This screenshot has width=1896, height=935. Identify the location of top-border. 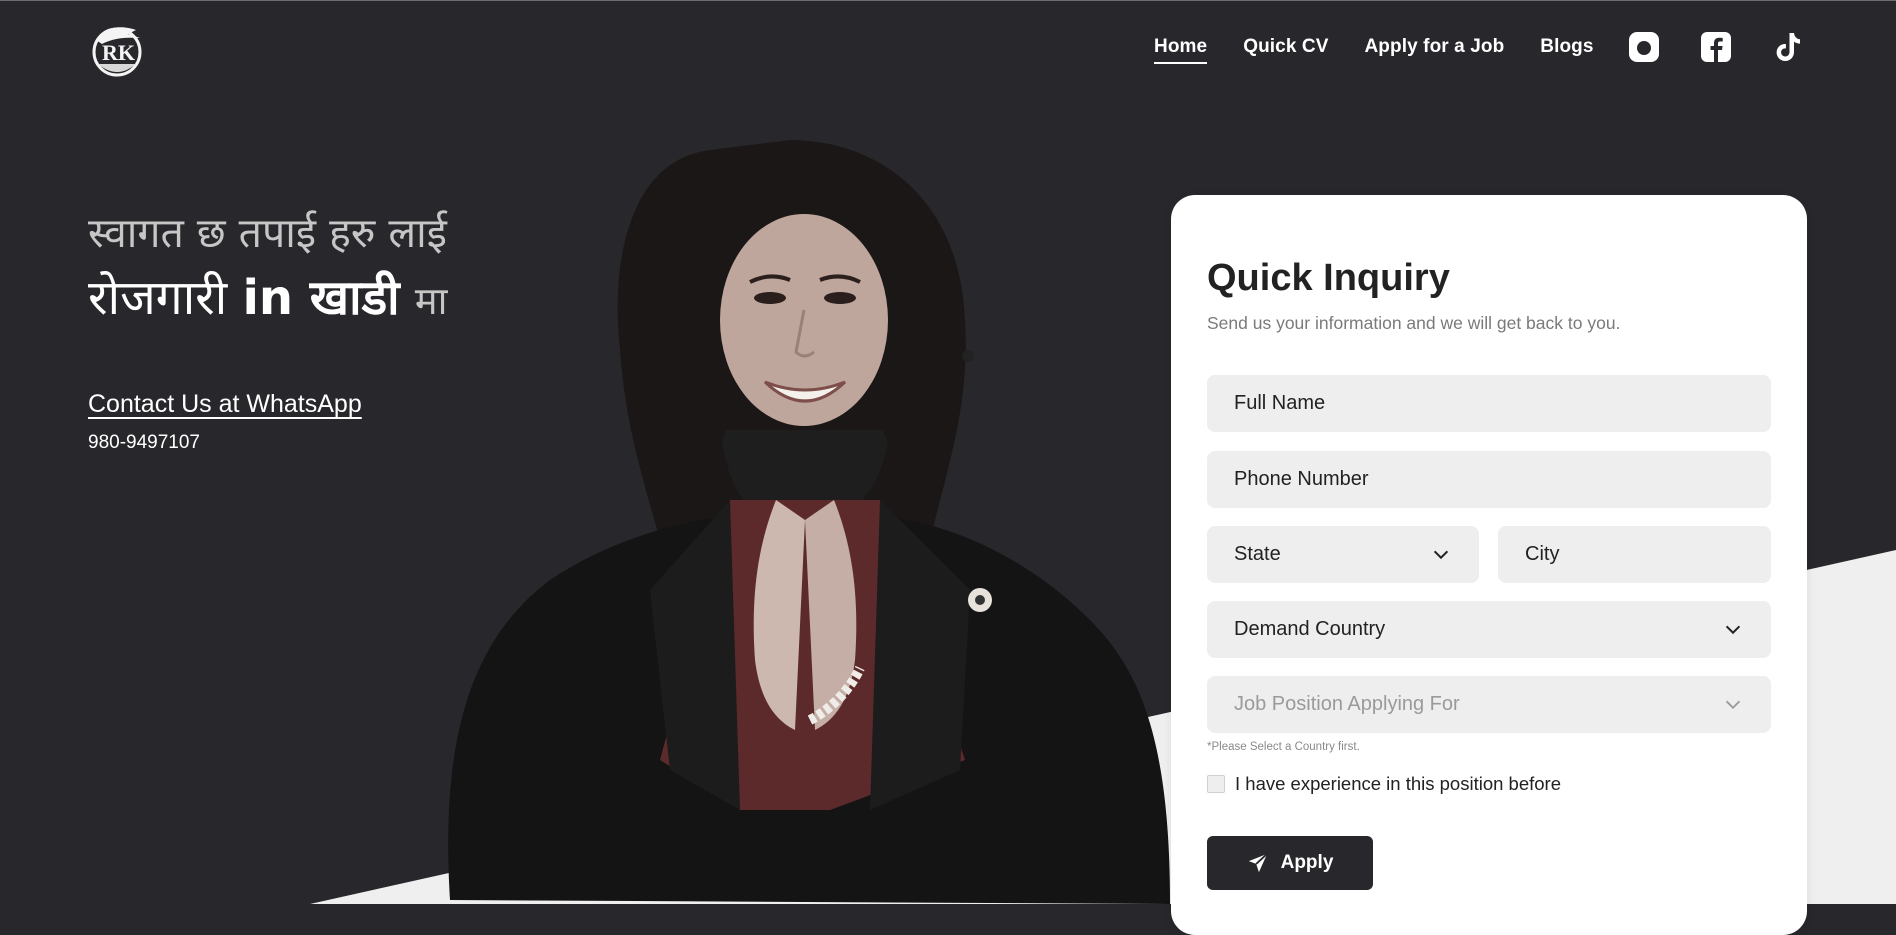
(948, 0).